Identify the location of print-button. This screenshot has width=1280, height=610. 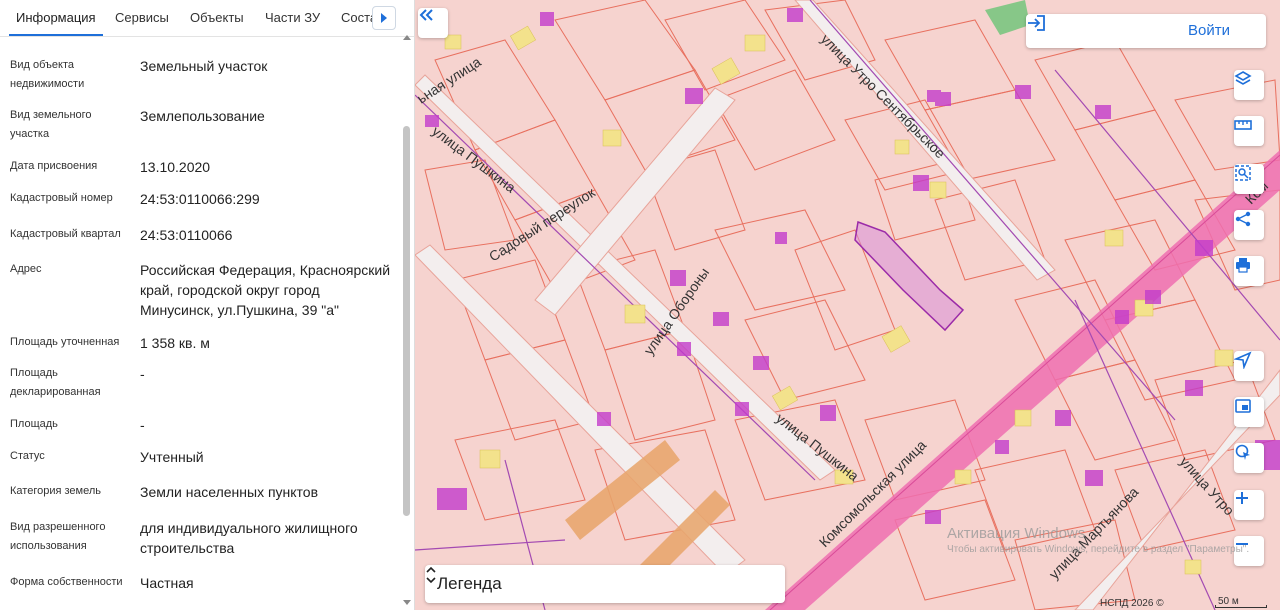
(1249, 271).